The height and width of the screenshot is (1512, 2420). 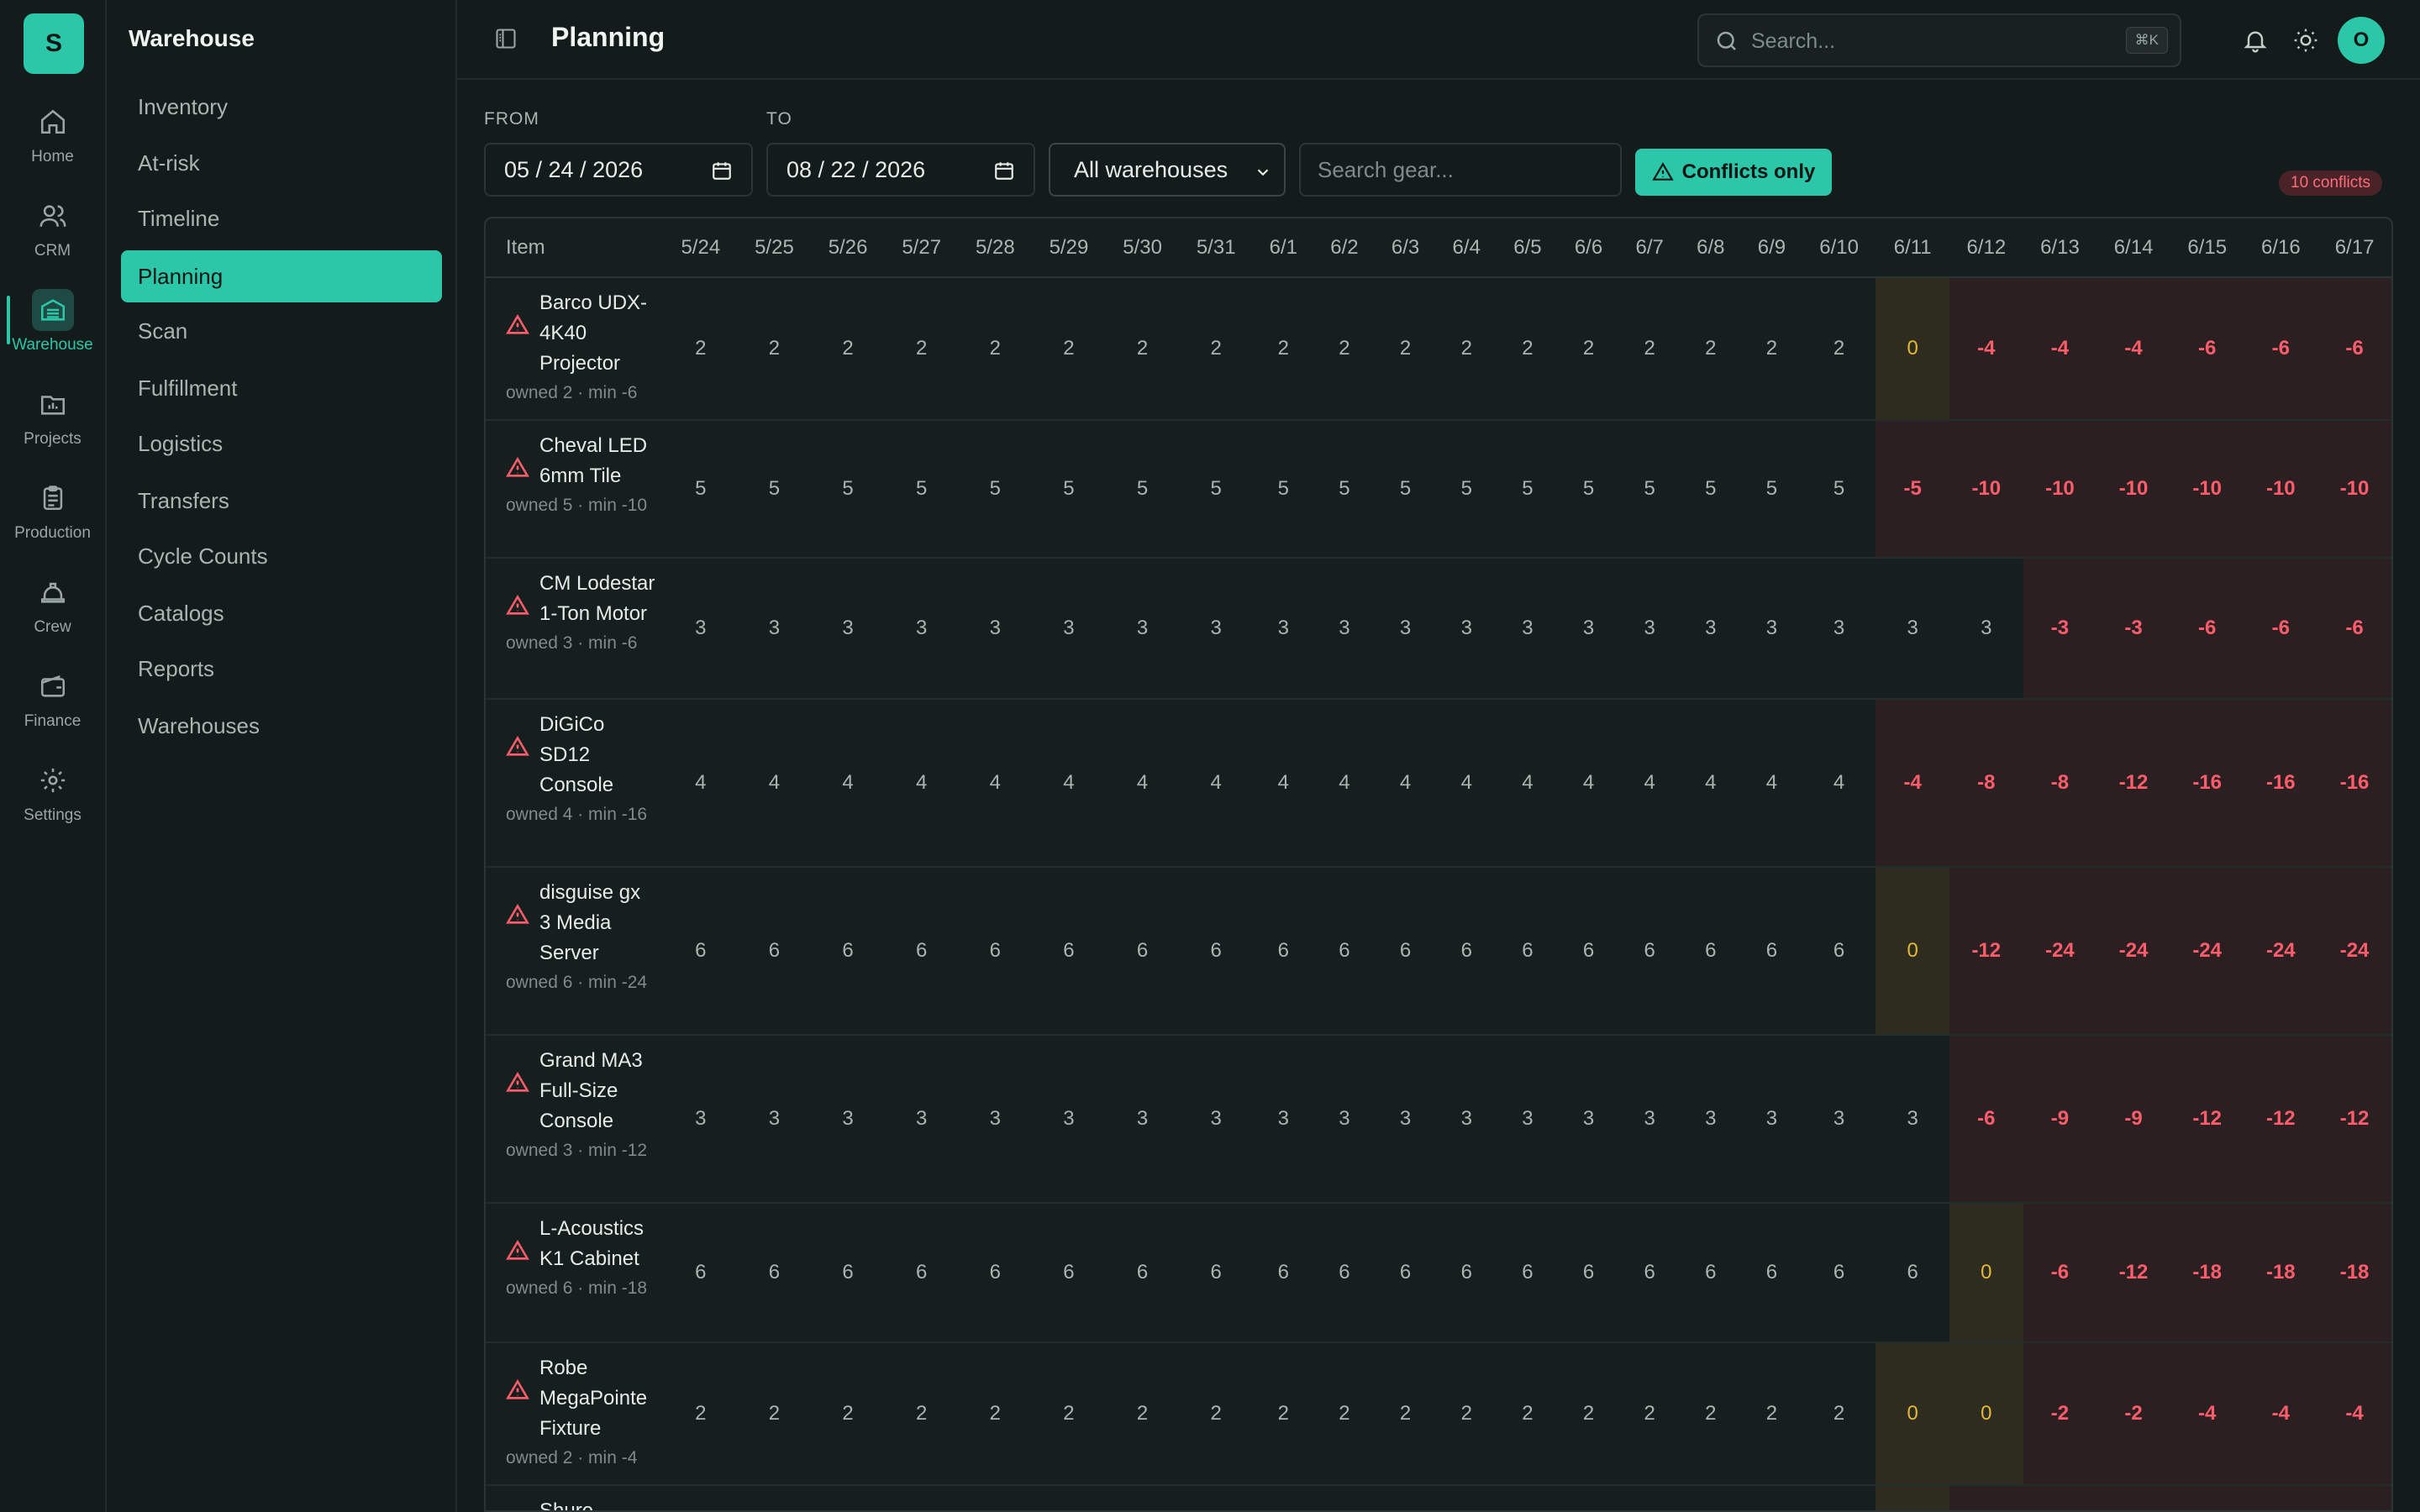 What do you see at coordinates (281, 501) in the screenshot?
I see `subnav-item-transfers: Transfers` at bounding box center [281, 501].